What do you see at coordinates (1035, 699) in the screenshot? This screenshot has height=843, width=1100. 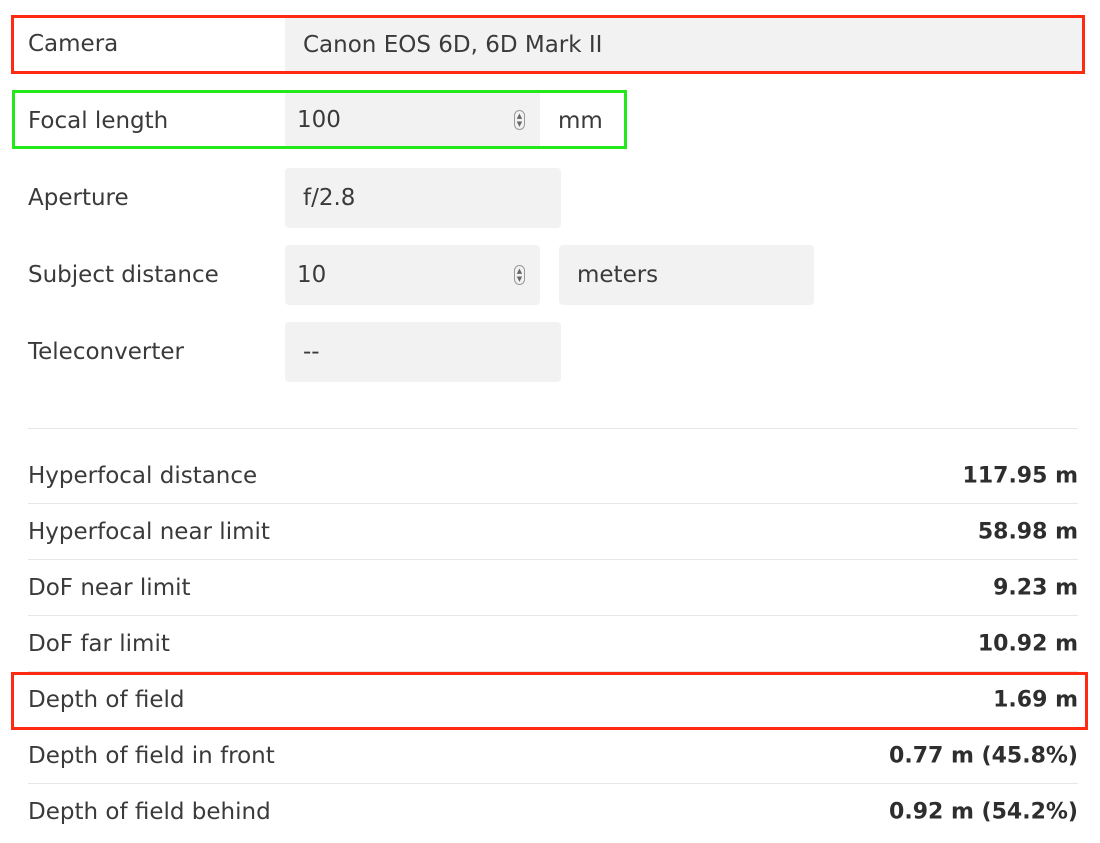 I see `result-value: 1.69 m` at bounding box center [1035, 699].